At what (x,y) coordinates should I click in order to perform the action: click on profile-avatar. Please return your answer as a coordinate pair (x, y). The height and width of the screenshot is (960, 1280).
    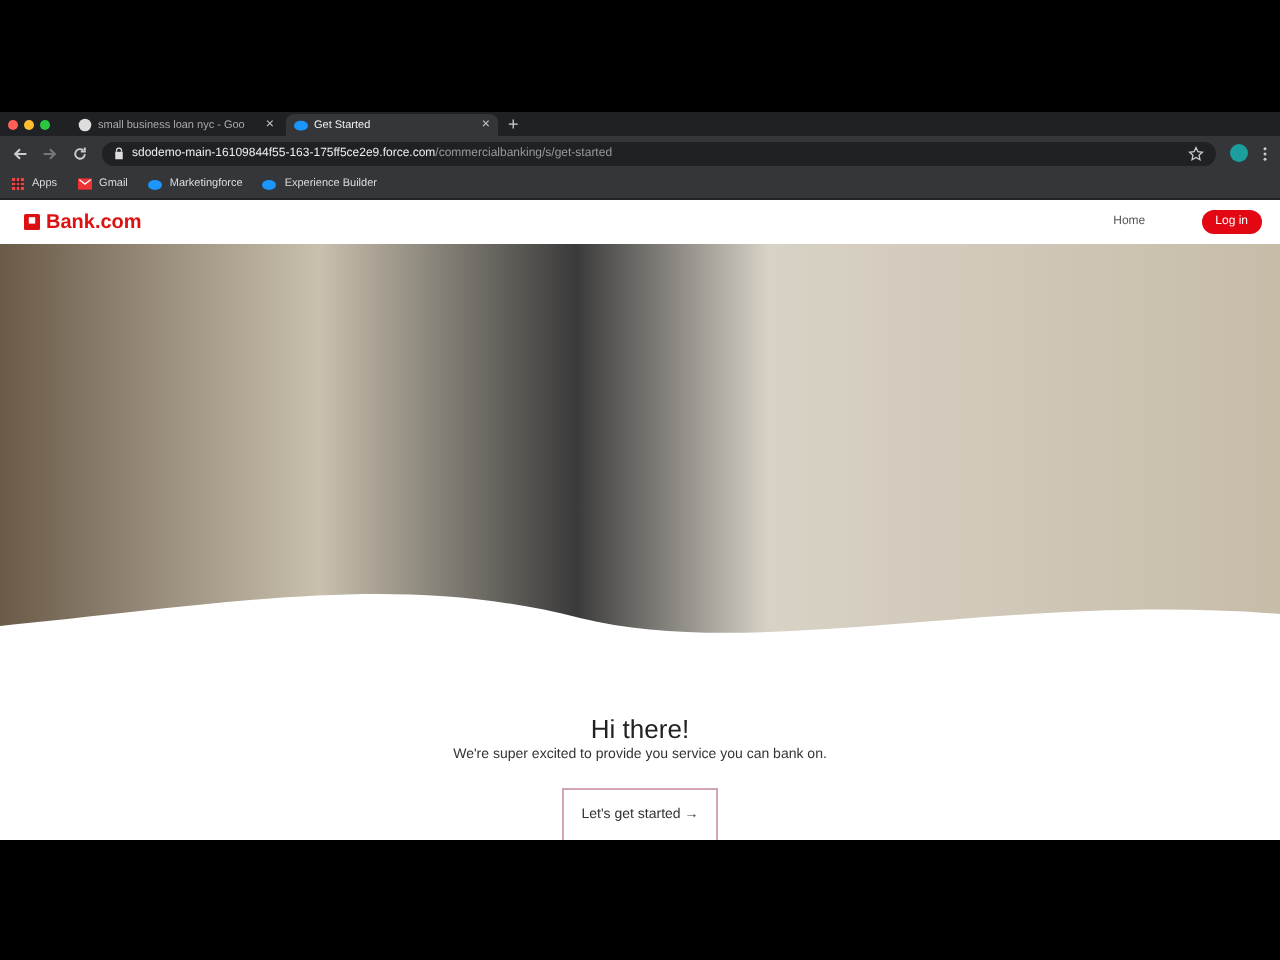
    Looking at the image, I should click on (1239, 153).